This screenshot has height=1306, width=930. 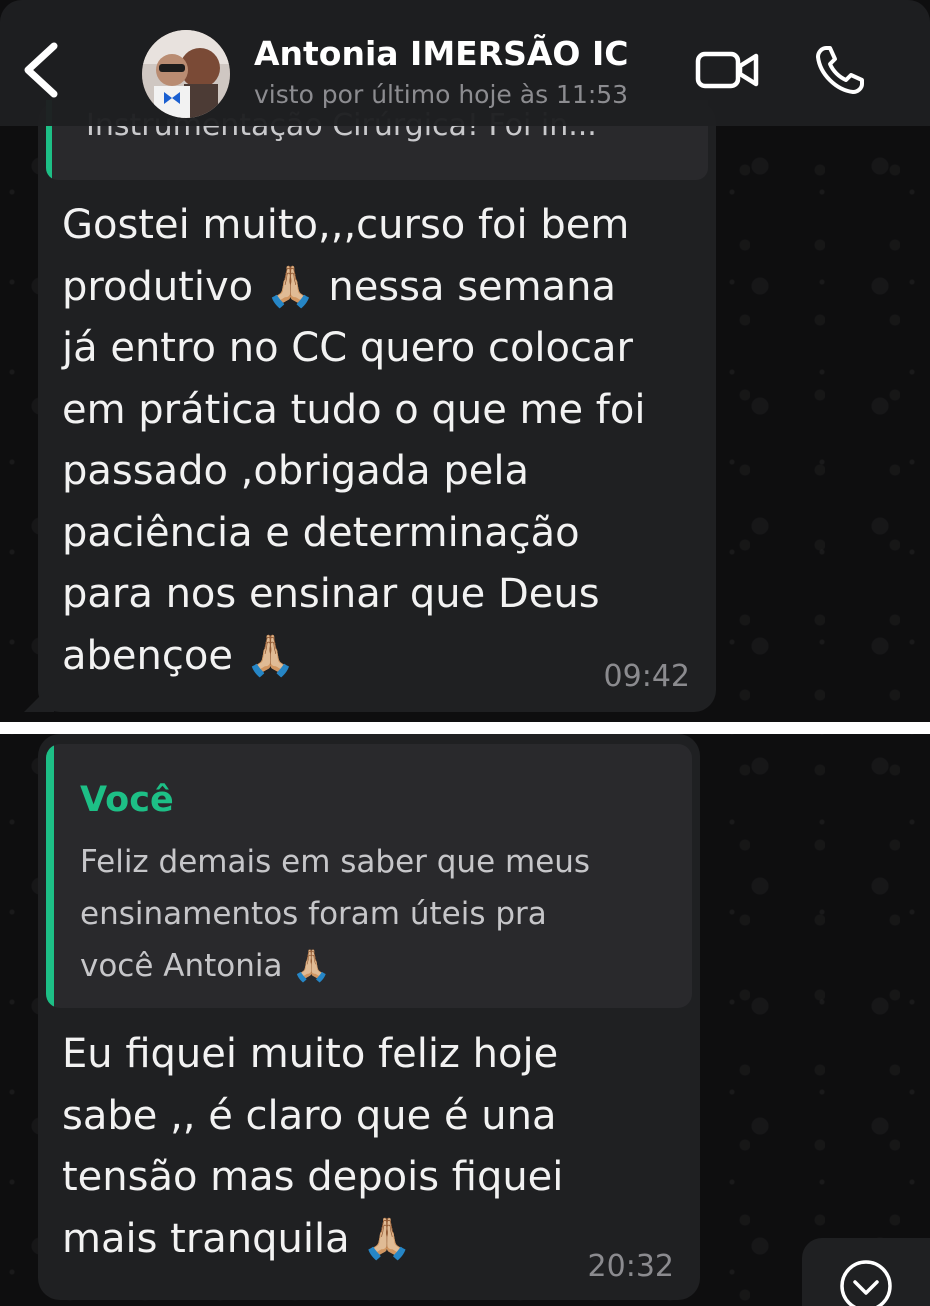 I want to click on back-button, so click(x=42, y=70).